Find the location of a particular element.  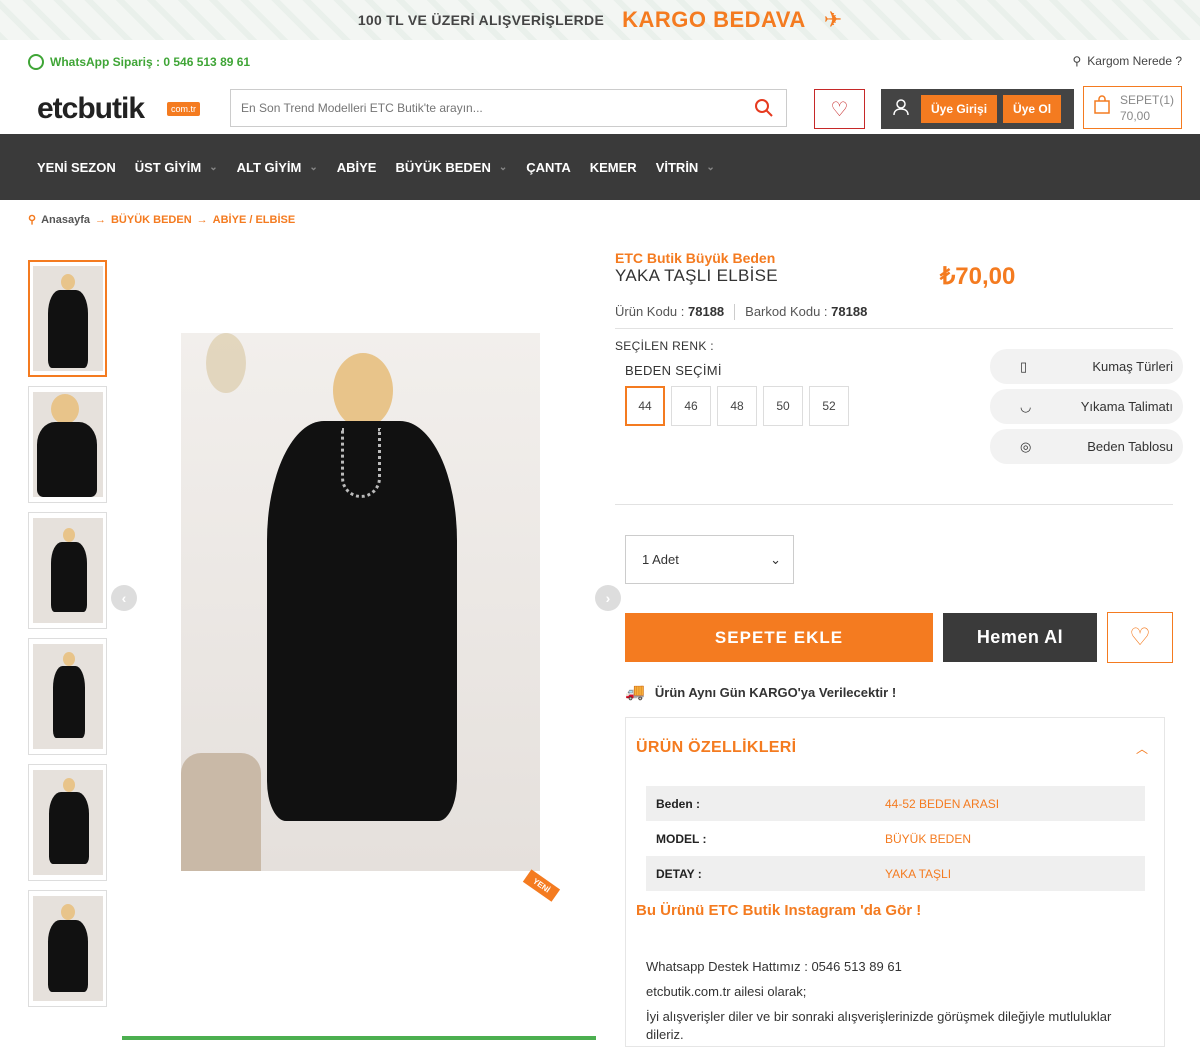

search-input is located at coordinates (486, 108).